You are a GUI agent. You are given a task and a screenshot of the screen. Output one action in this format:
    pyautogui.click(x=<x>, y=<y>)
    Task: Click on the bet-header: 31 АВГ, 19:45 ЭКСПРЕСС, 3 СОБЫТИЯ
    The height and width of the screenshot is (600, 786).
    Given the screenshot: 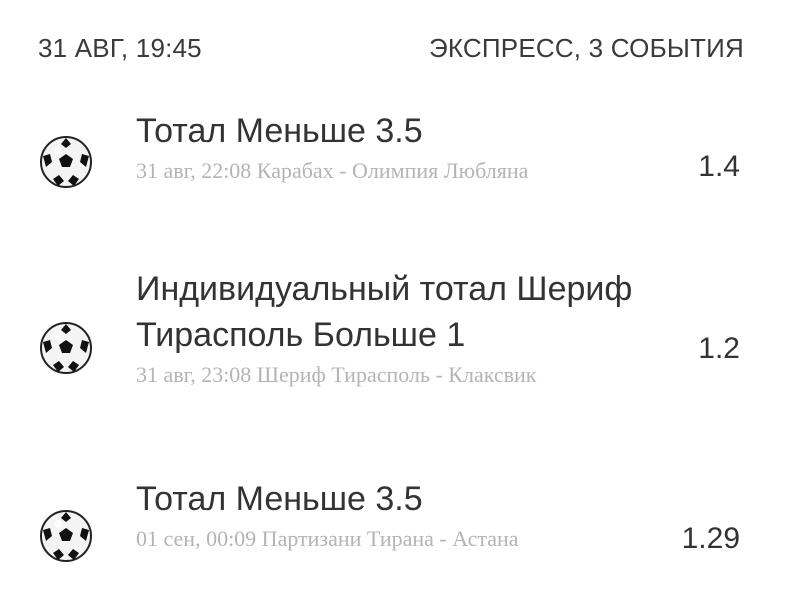 What is the action you would take?
    pyautogui.click(x=391, y=48)
    